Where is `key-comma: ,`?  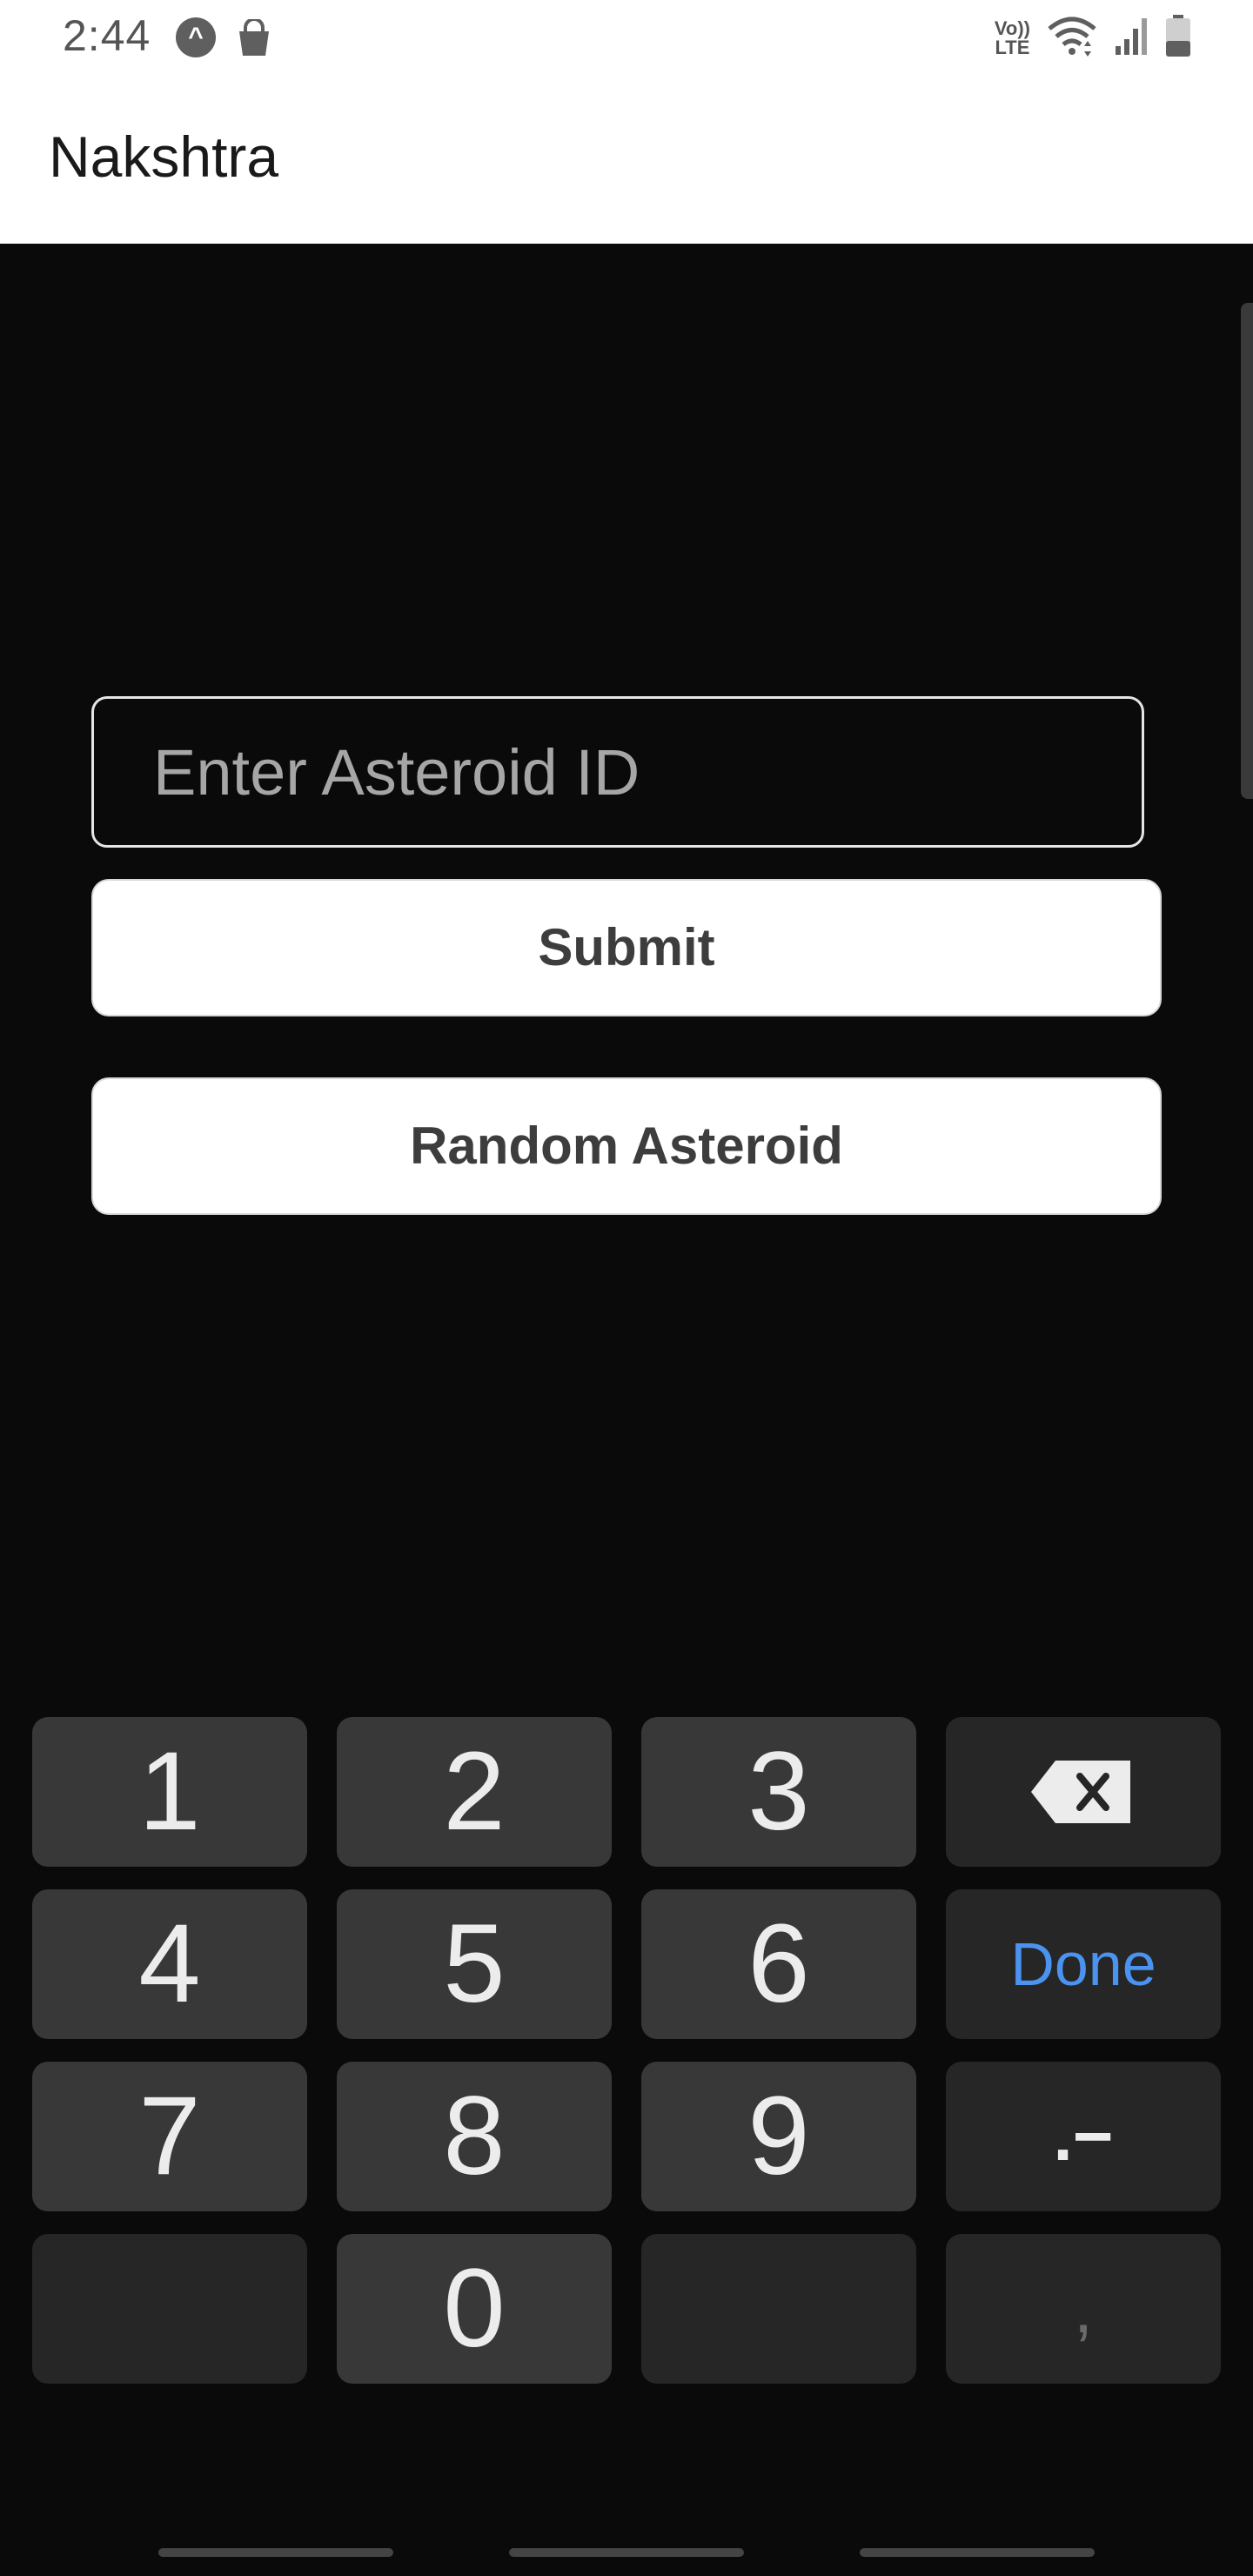 key-comma: , is located at coordinates (1083, 2309).